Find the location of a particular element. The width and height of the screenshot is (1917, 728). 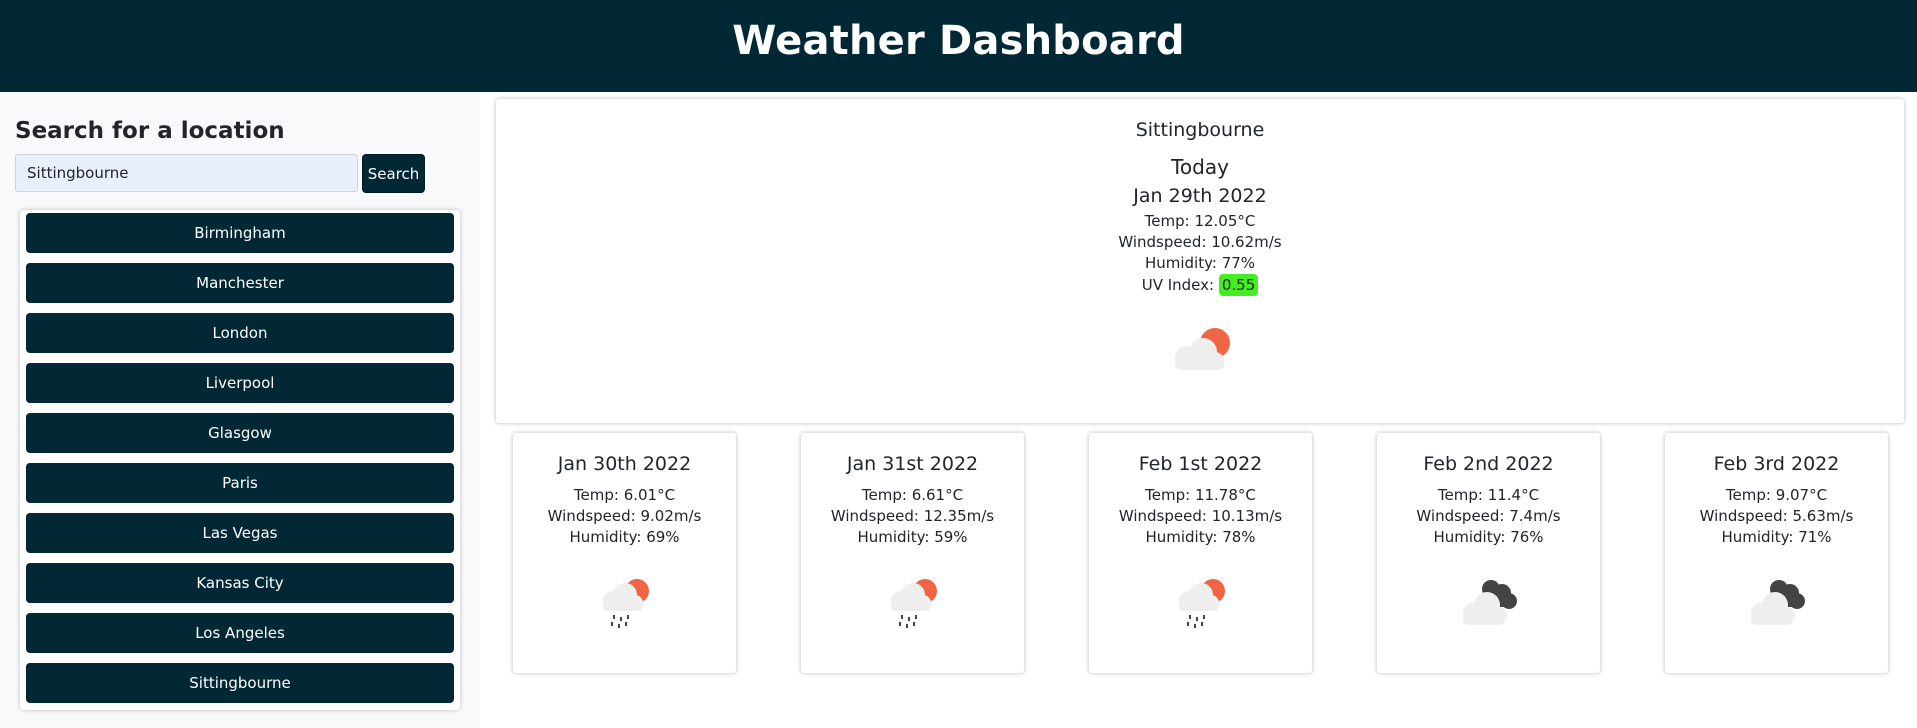

forecast-windspeed: Windspeed: 5.63m/s is located at coordinates (1776, 516).